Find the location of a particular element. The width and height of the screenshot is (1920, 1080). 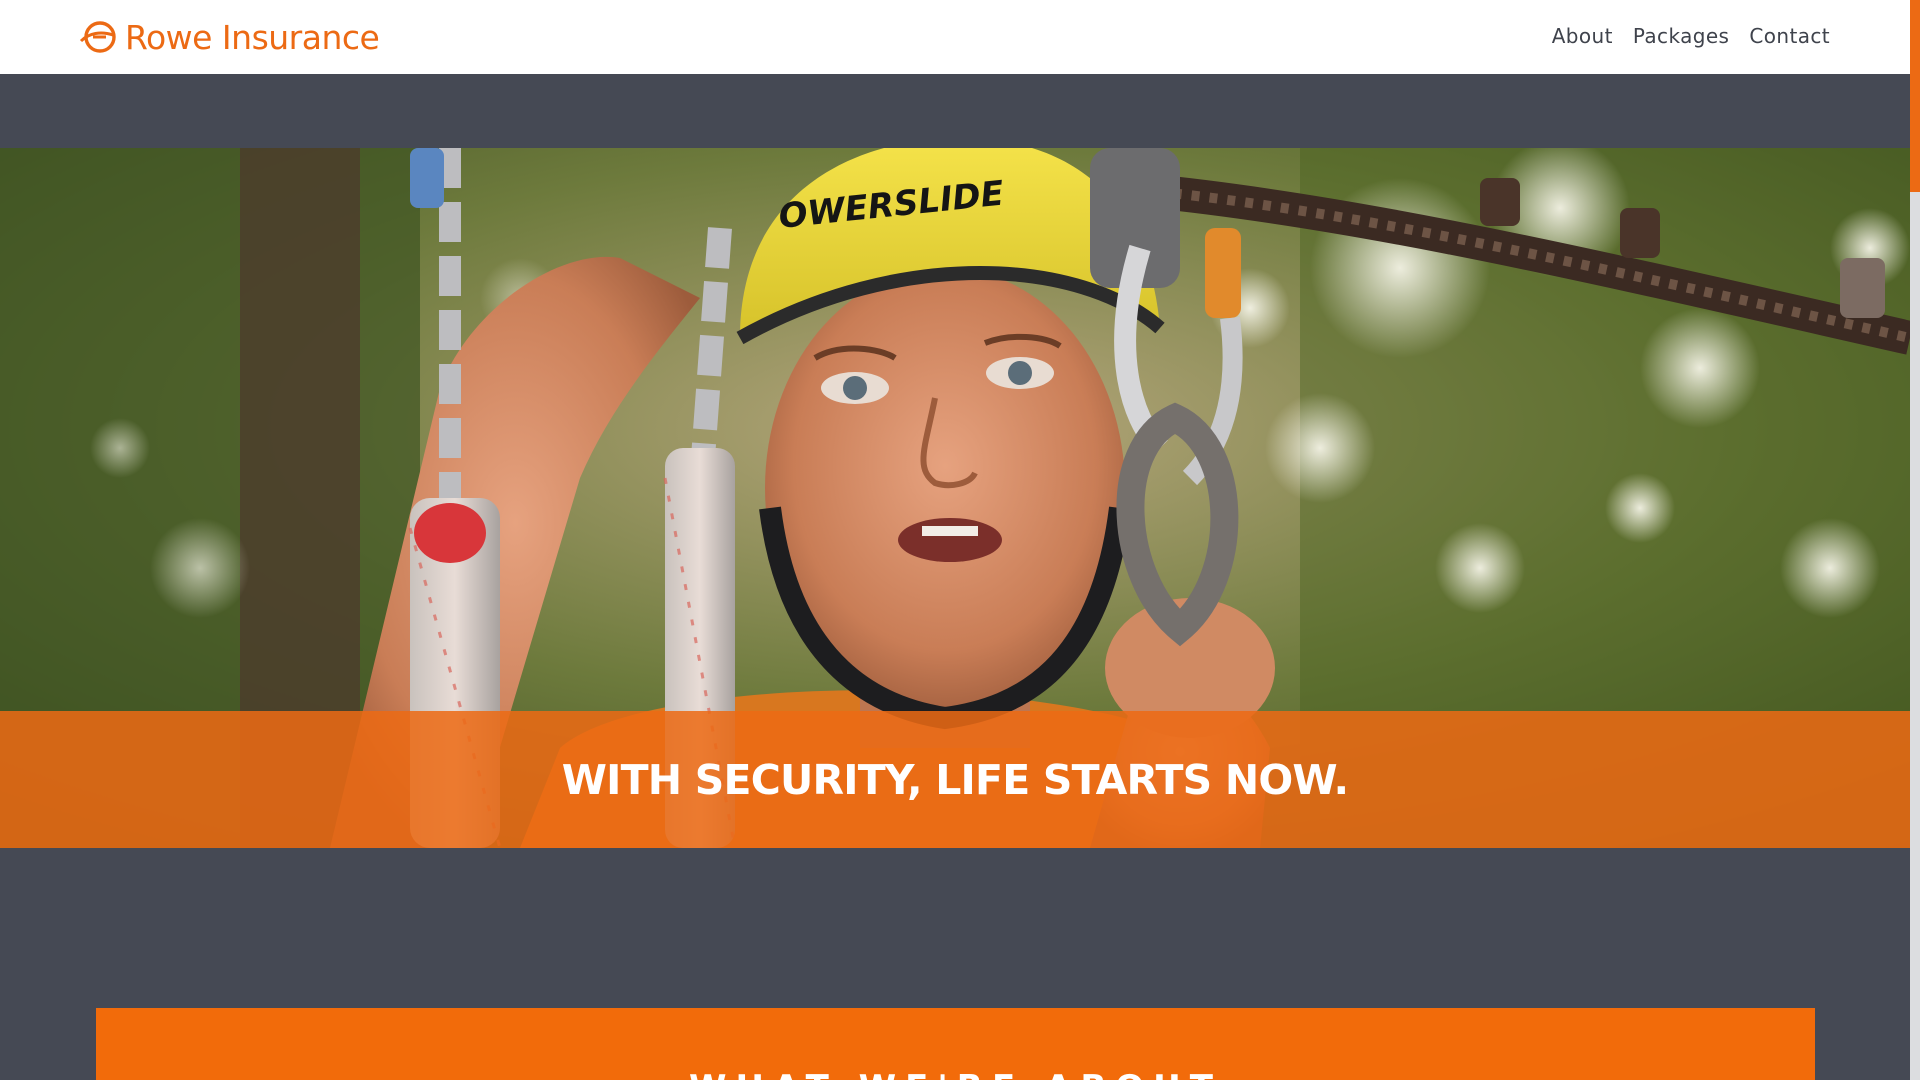

main-nav: About Packages Contact is located at coordinates (1691, 36).